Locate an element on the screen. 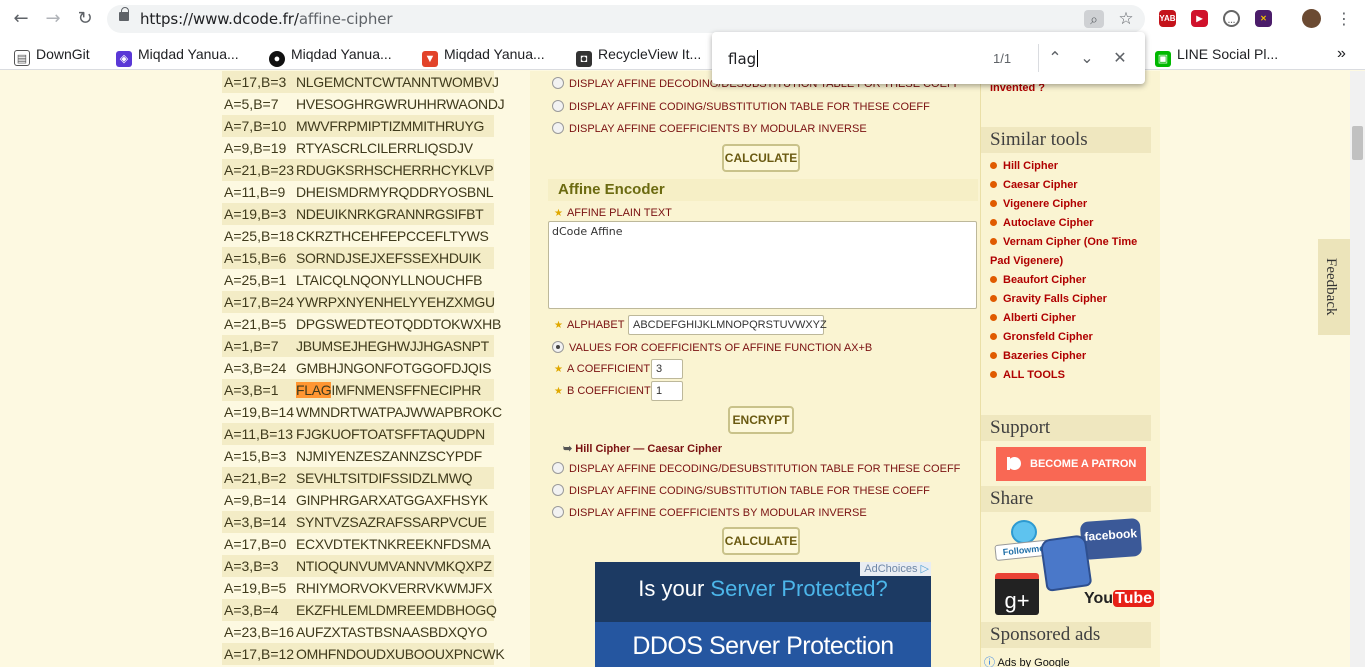  result-plaintext: NJMIYENZESZANNZSCYPDF is located at coordinates (389, 456).